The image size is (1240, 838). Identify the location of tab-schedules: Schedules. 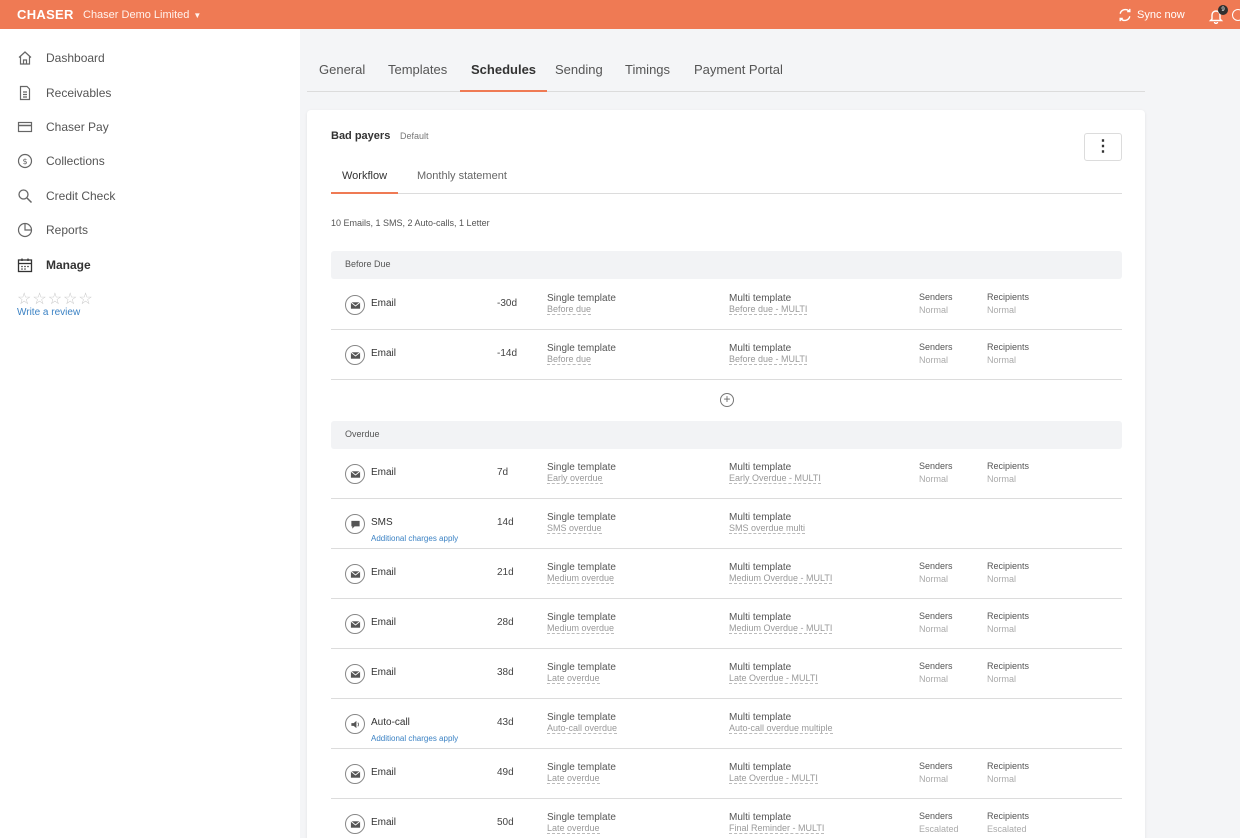
(504, 77).